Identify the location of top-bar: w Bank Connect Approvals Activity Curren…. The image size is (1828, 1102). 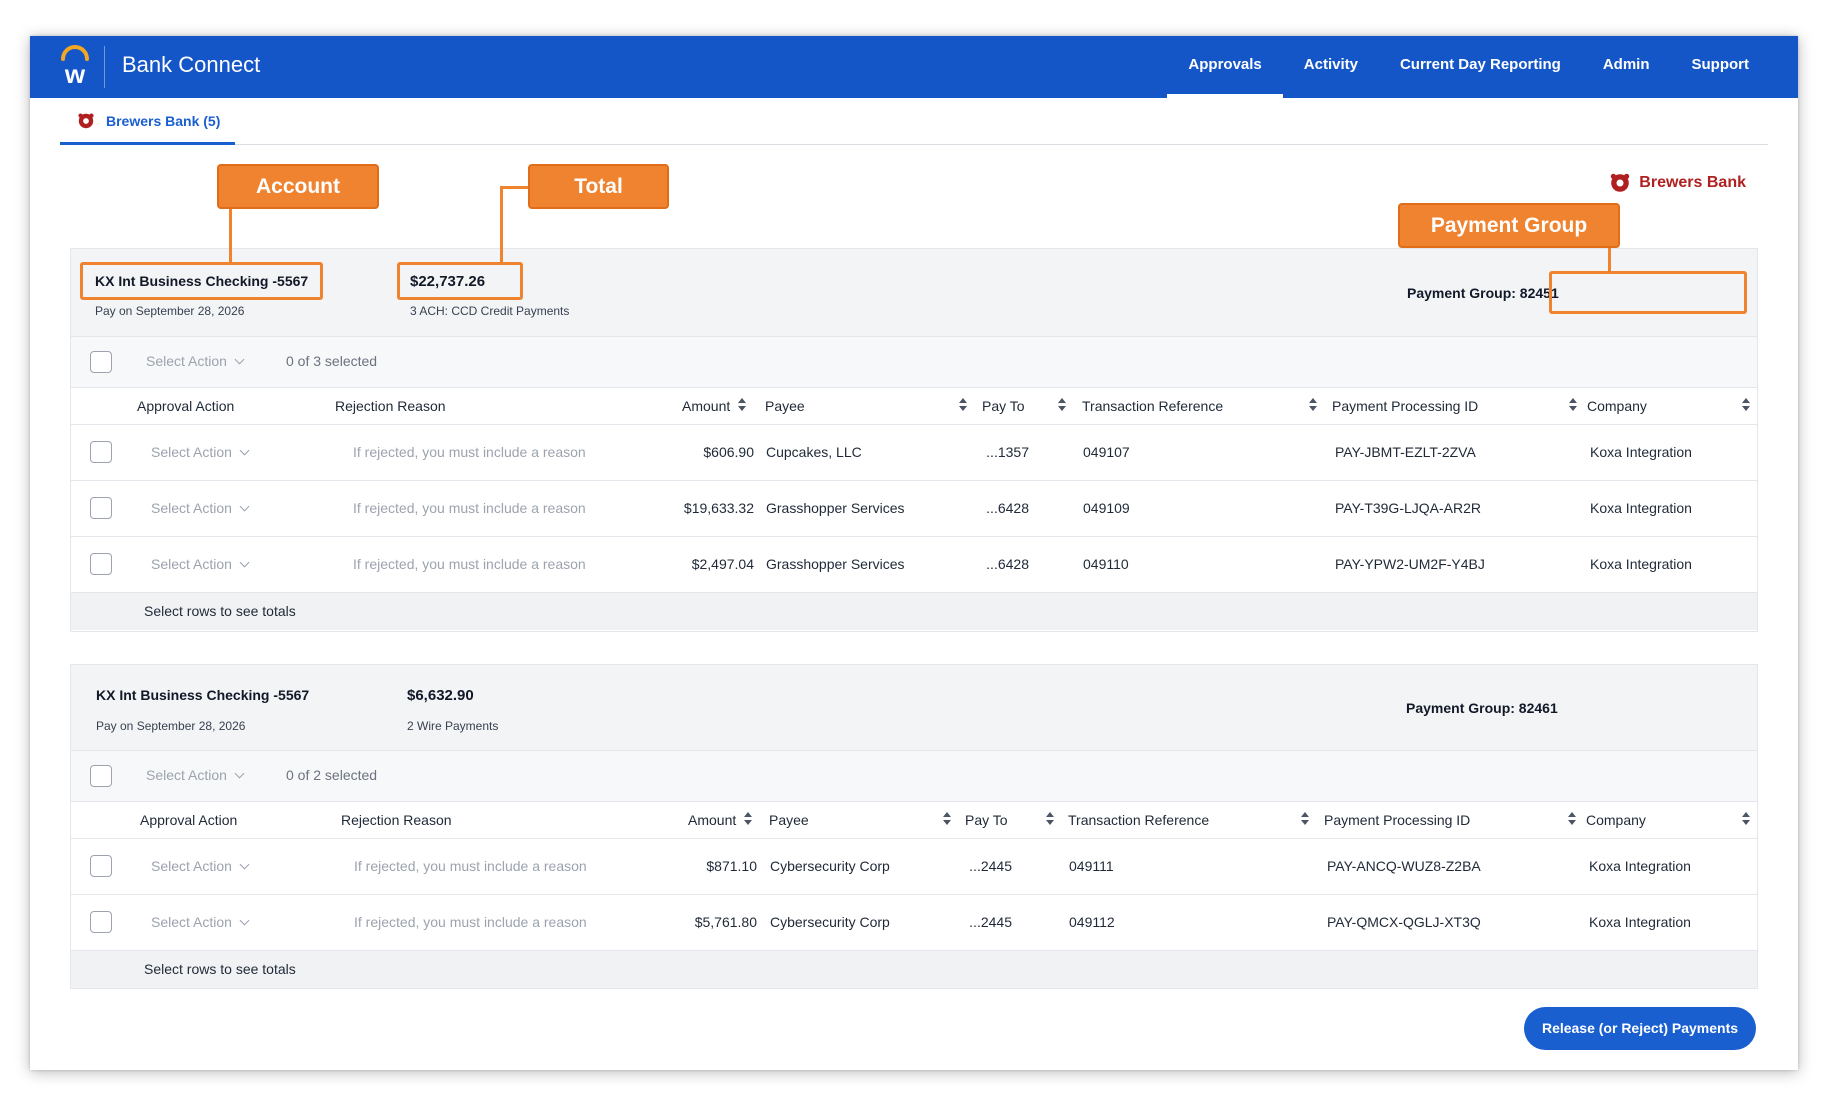
(914, 67).